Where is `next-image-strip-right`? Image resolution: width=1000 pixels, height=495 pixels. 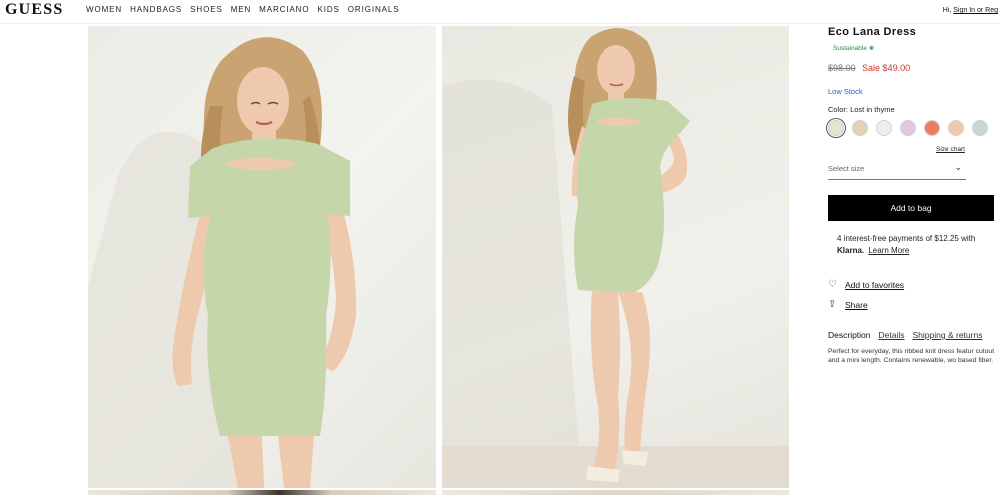
next-image-strip-right is located at coordinates (615, 492).